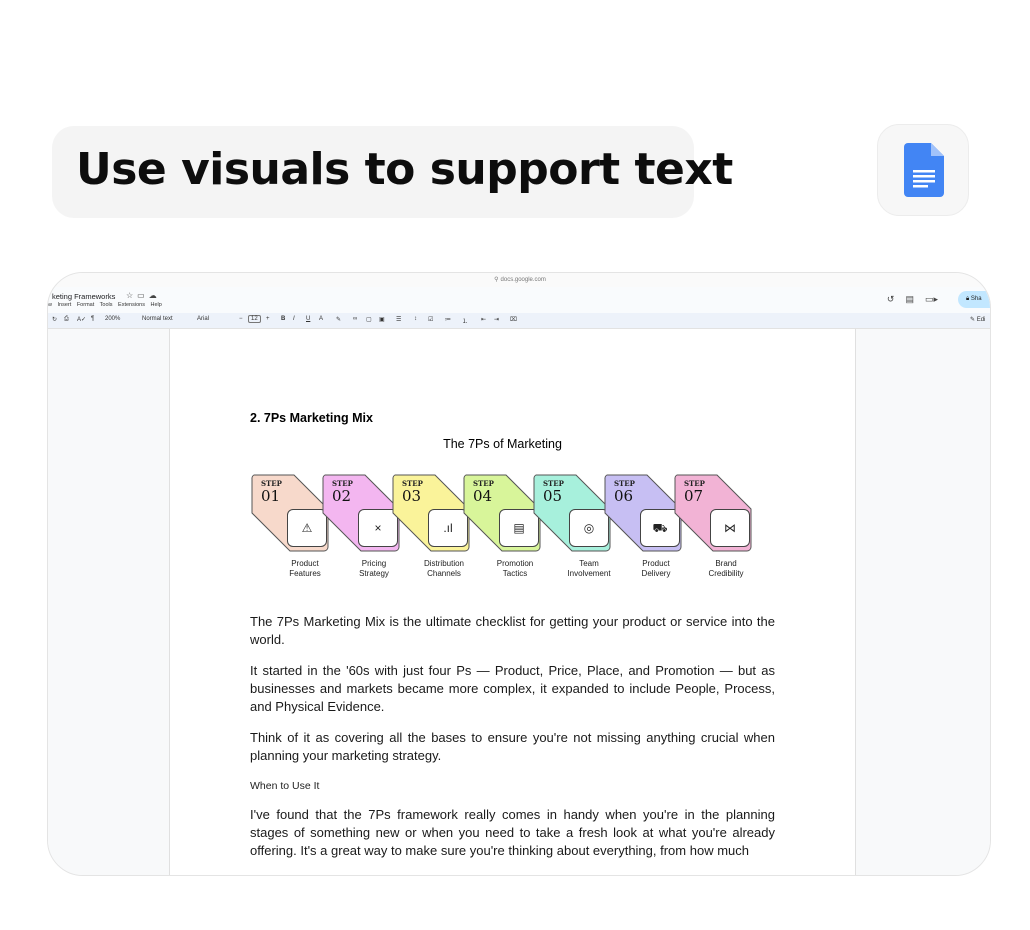  Describe the element at coordinates (909, 299) in the screenshot. I see `comment-icon: ▤` at that location.